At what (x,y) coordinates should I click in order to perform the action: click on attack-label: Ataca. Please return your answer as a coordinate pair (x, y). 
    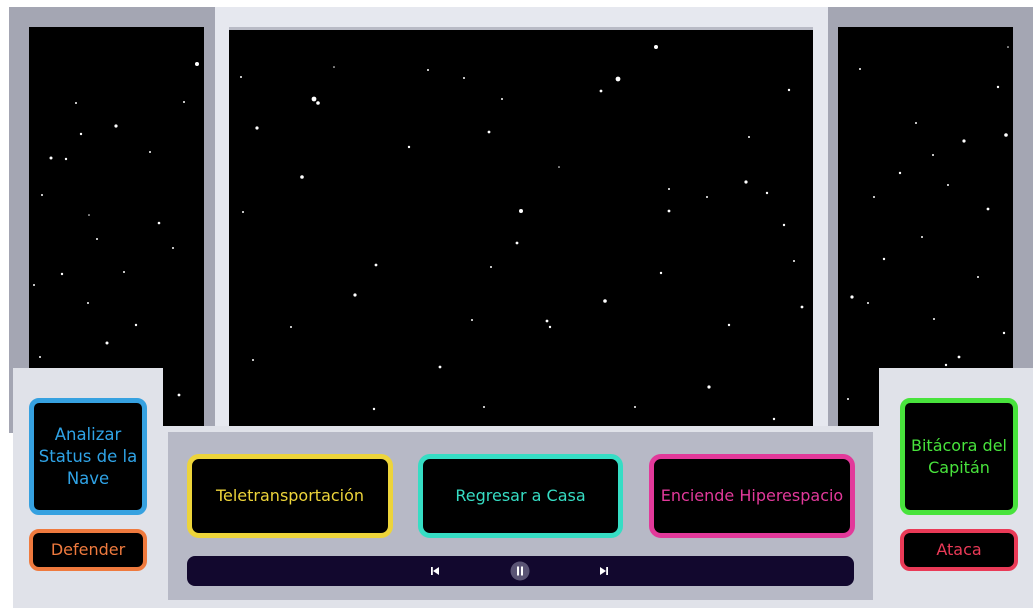
    Looking at the image, I should click on (959, 549).